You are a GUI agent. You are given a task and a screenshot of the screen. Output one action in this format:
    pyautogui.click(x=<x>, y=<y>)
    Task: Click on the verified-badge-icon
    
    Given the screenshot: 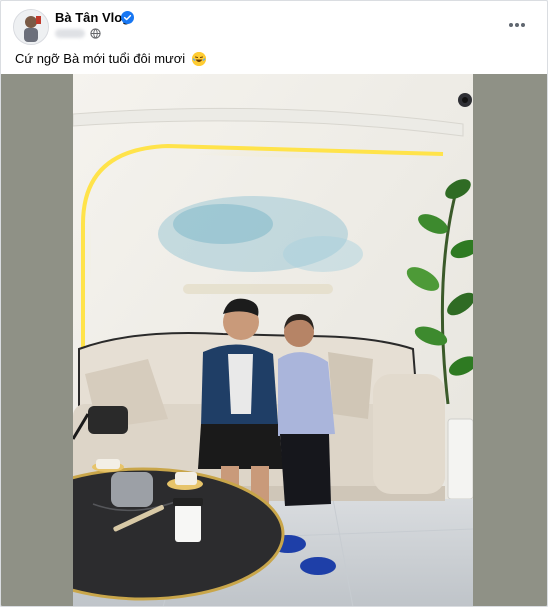 What is the action you would take?
    pyautogui.click(x=127, y=17)
    